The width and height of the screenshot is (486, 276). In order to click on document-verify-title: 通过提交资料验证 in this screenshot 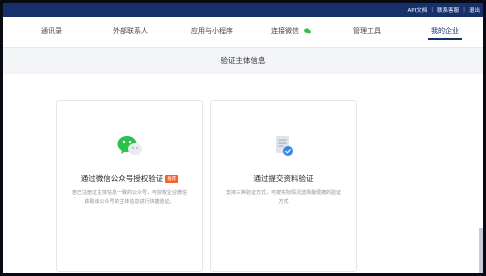, I will do `click(283, 178)`.